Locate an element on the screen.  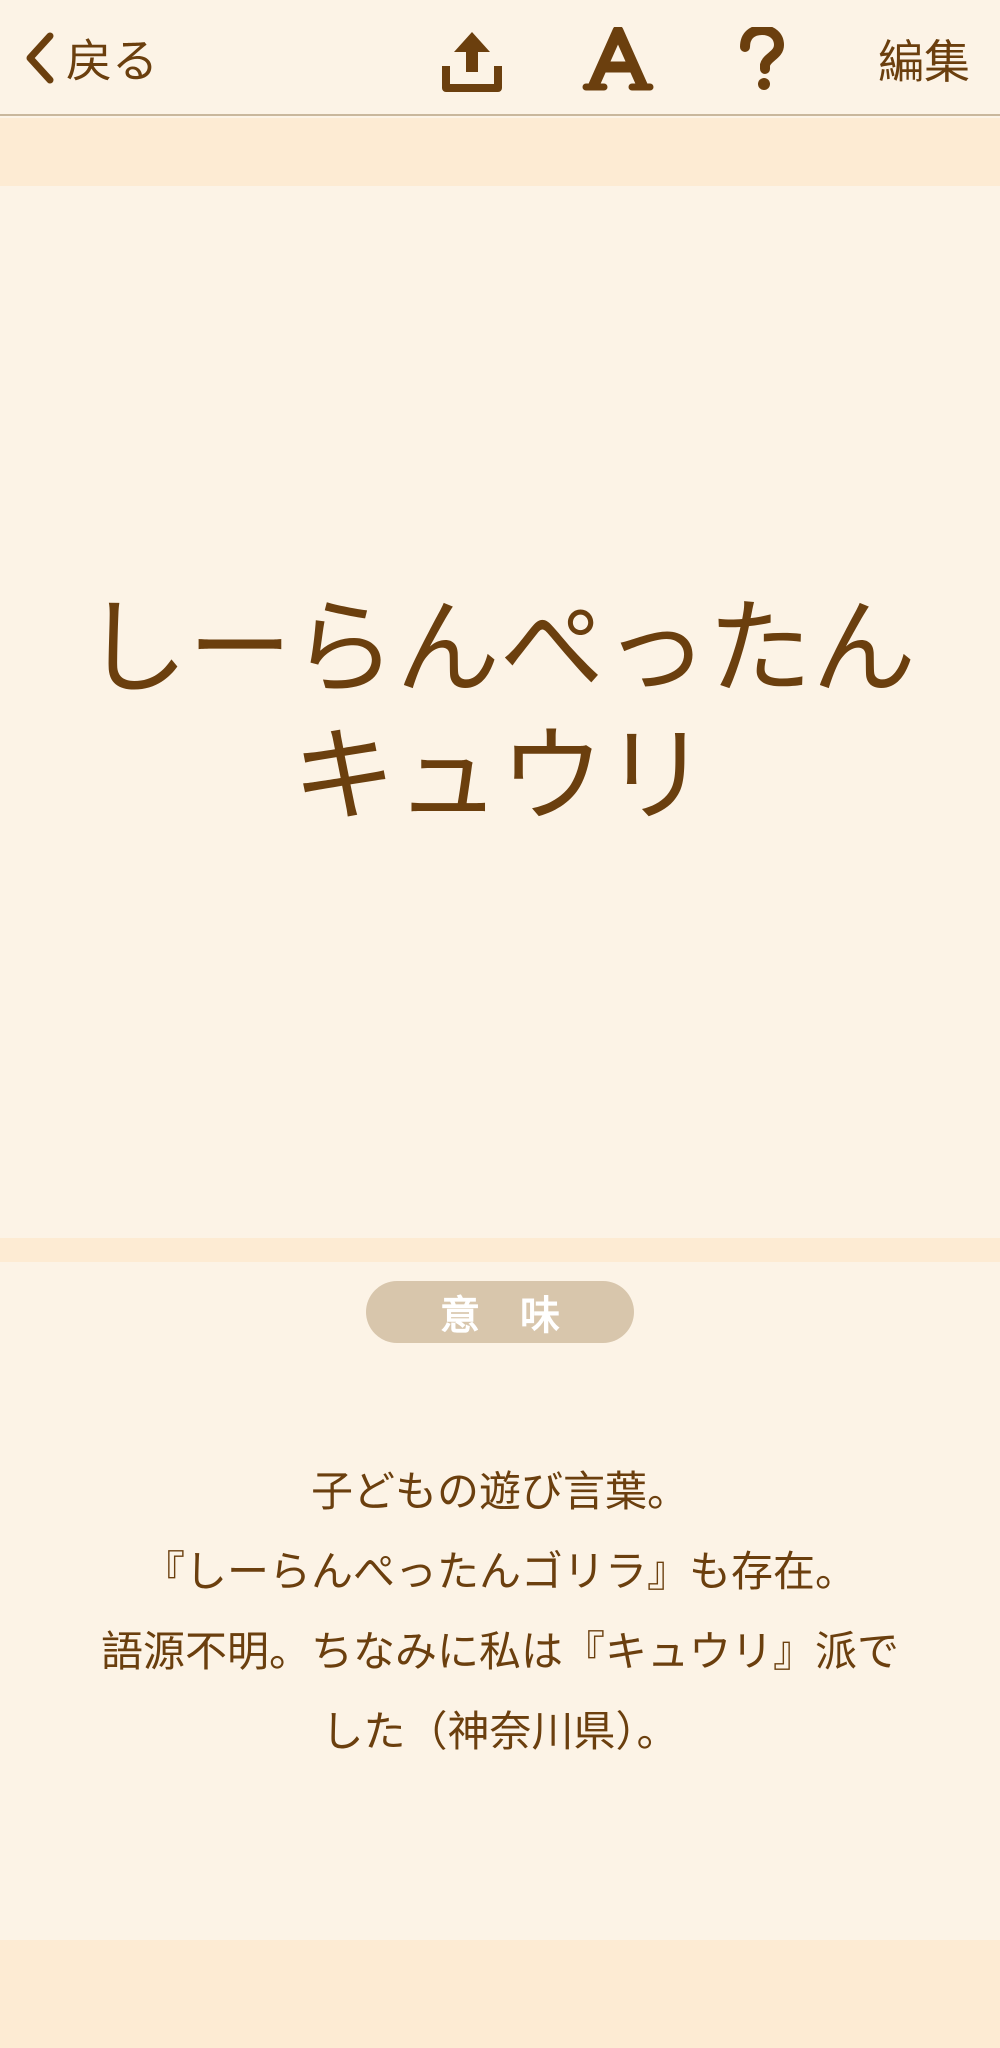
meaning-line: した（神奈川県）。 is located at coordinates (500, 1731).